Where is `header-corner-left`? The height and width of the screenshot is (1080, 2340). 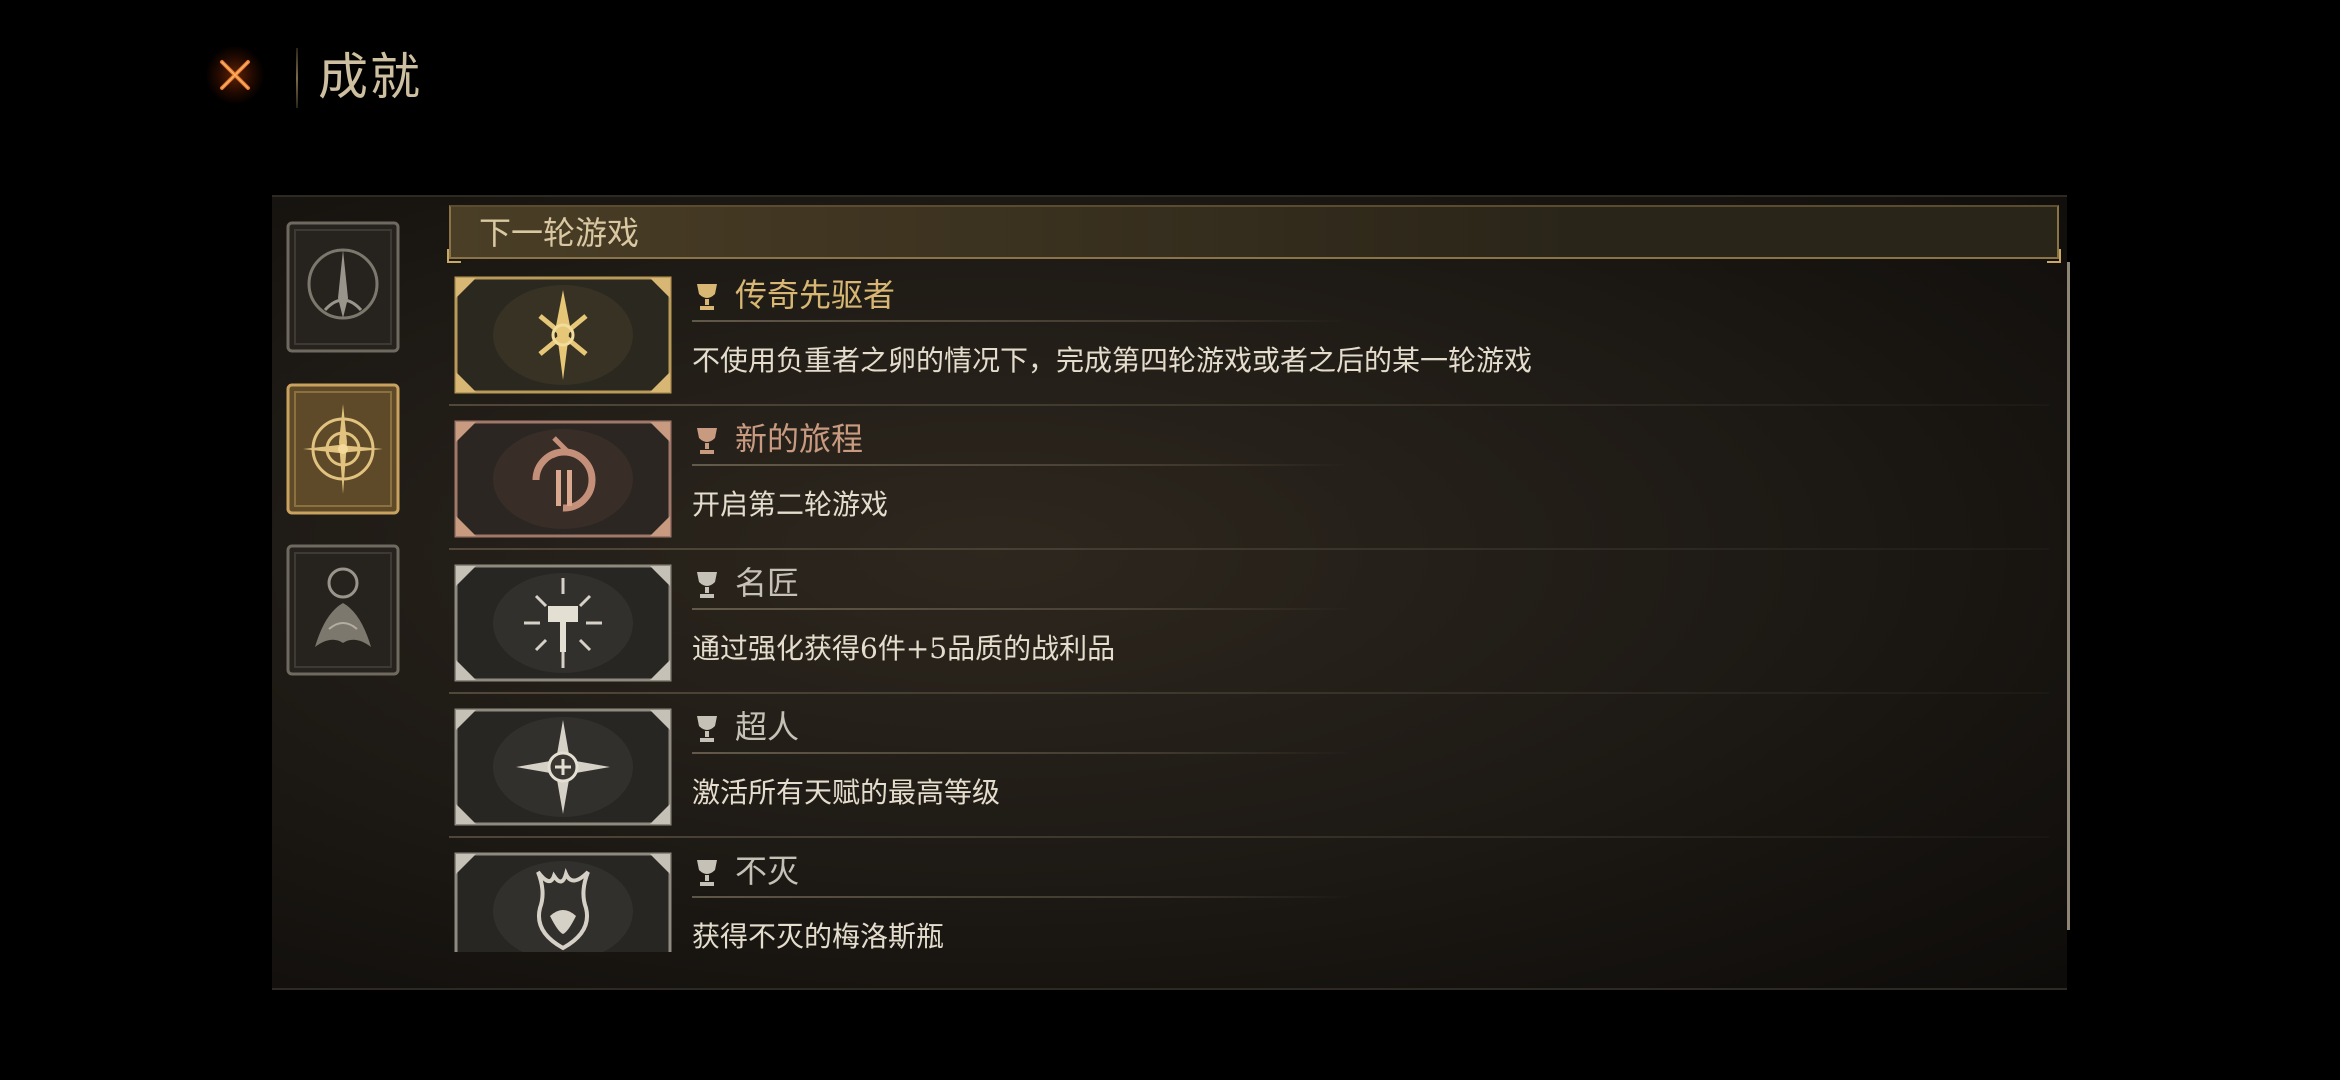
header-corner-left is located at coordinates (454, 256).